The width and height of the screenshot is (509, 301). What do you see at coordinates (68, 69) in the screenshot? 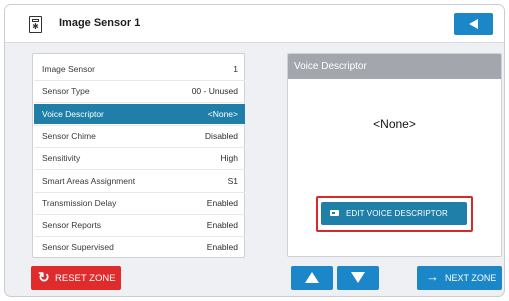
I see `settings-row-label: Image Sensor` at bounding box center [68, 69].